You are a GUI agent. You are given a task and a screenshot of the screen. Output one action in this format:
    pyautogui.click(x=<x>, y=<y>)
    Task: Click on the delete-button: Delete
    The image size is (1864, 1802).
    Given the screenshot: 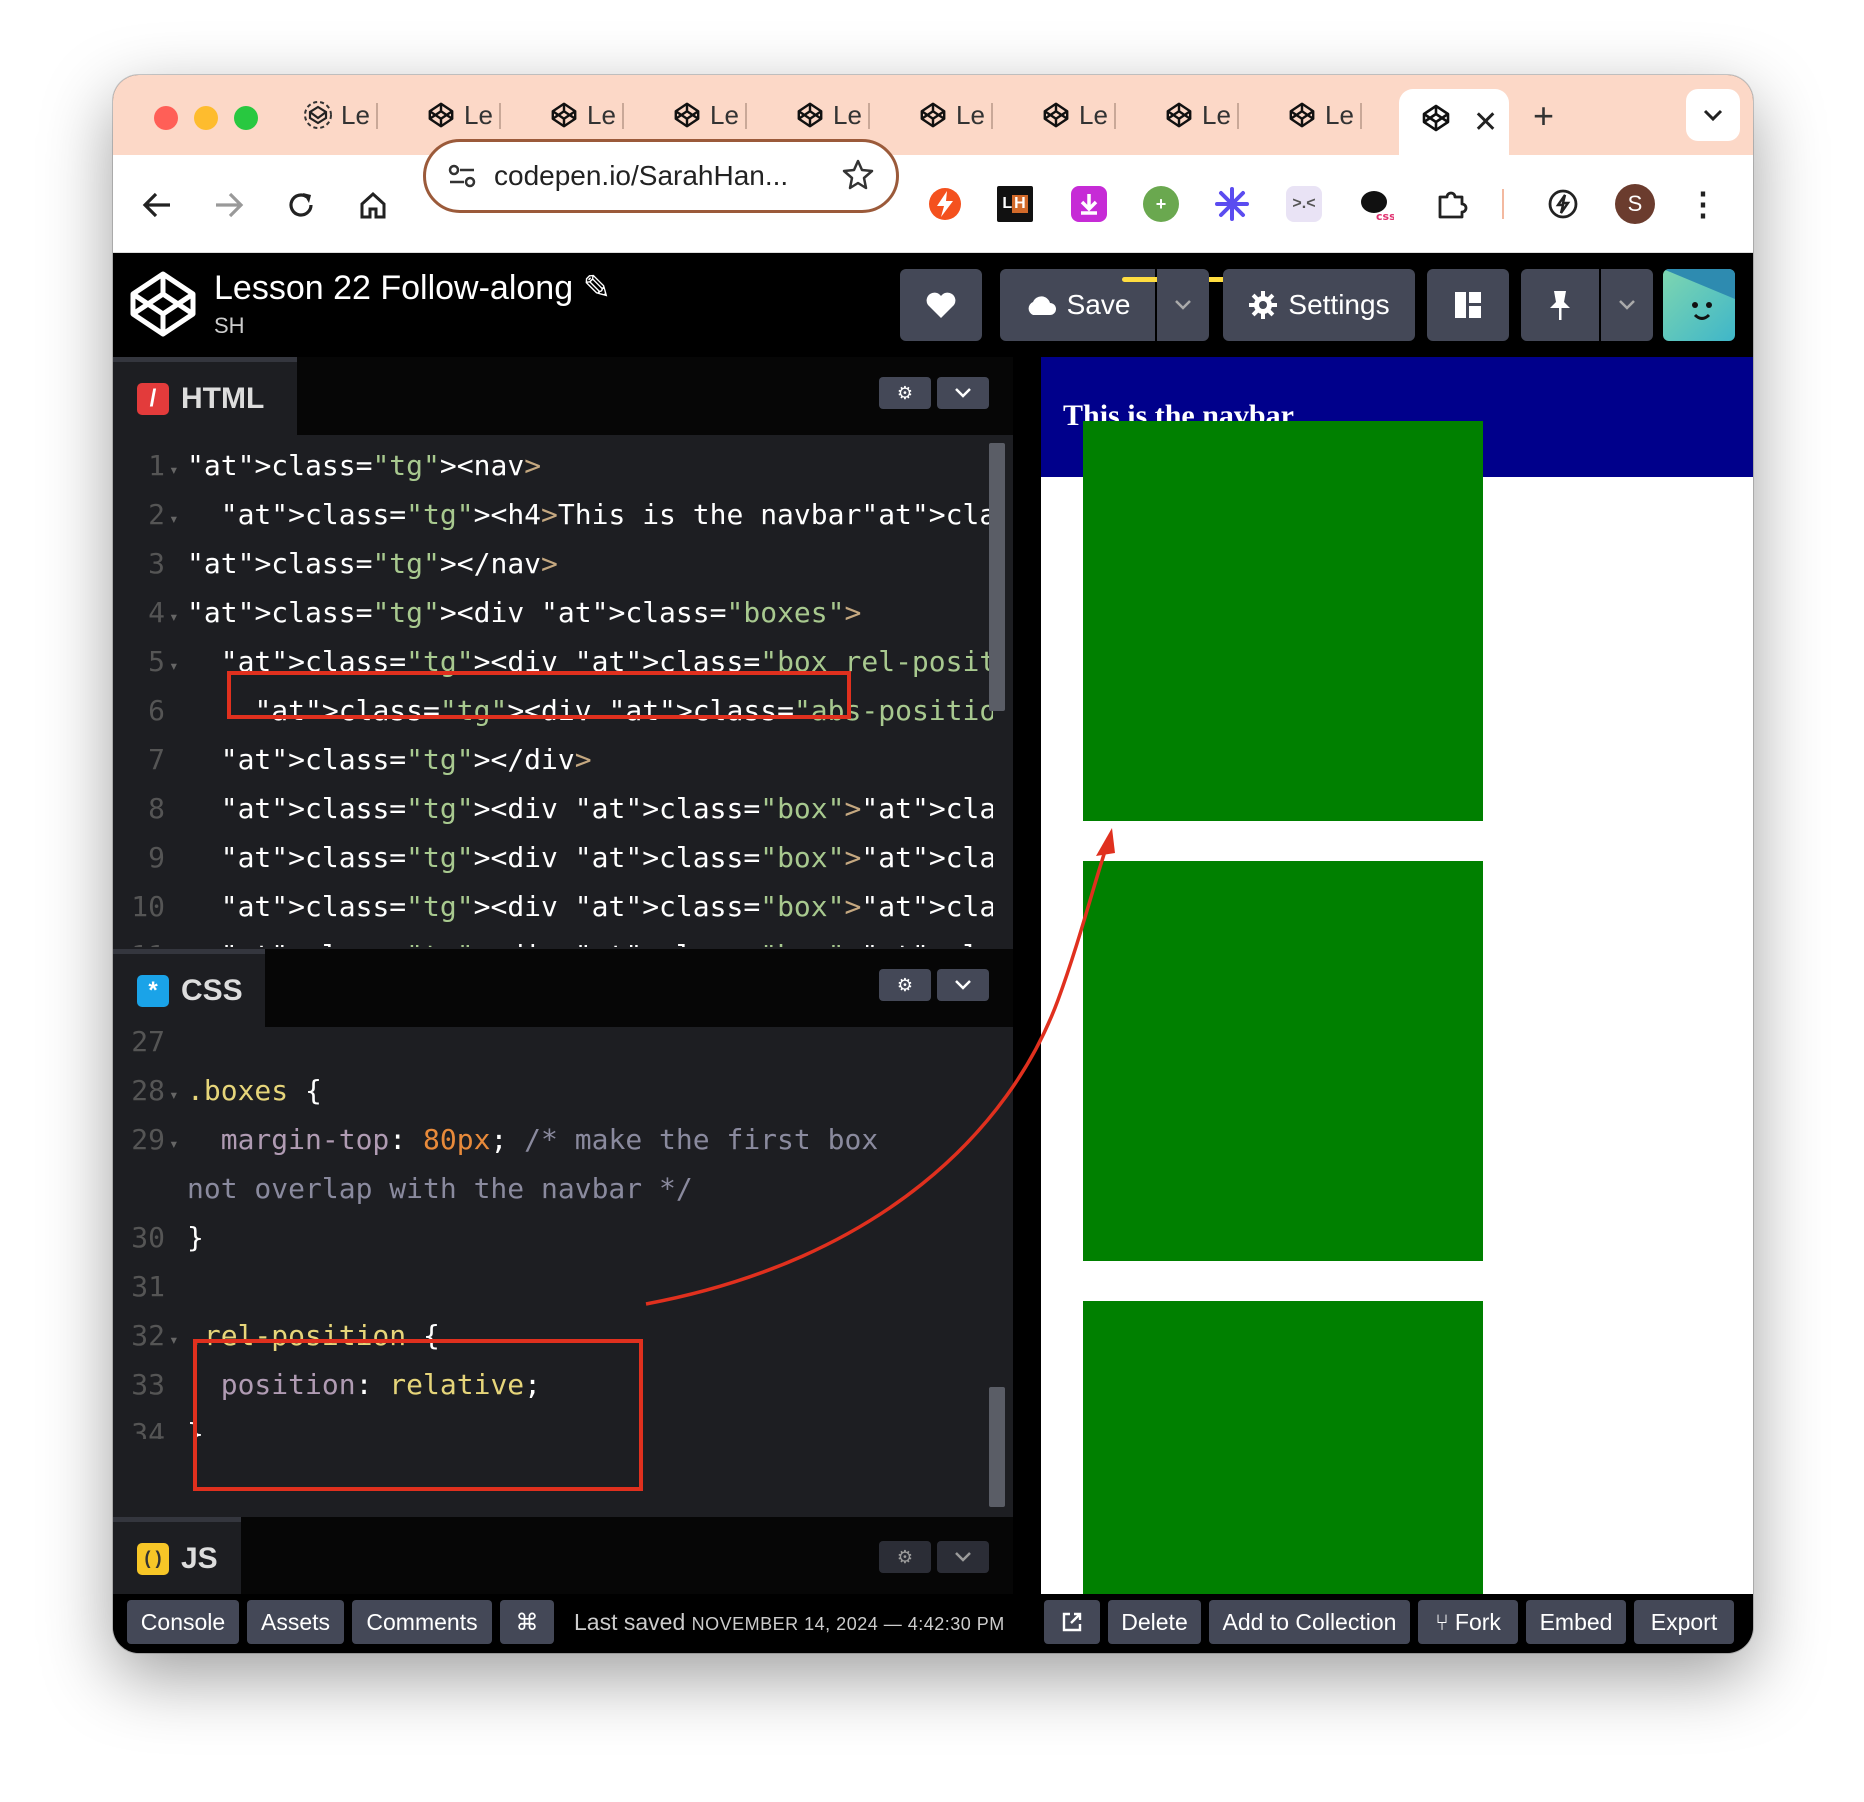 What is the action you would take?
    pyautogui.click(x=1154, y=1622)
    